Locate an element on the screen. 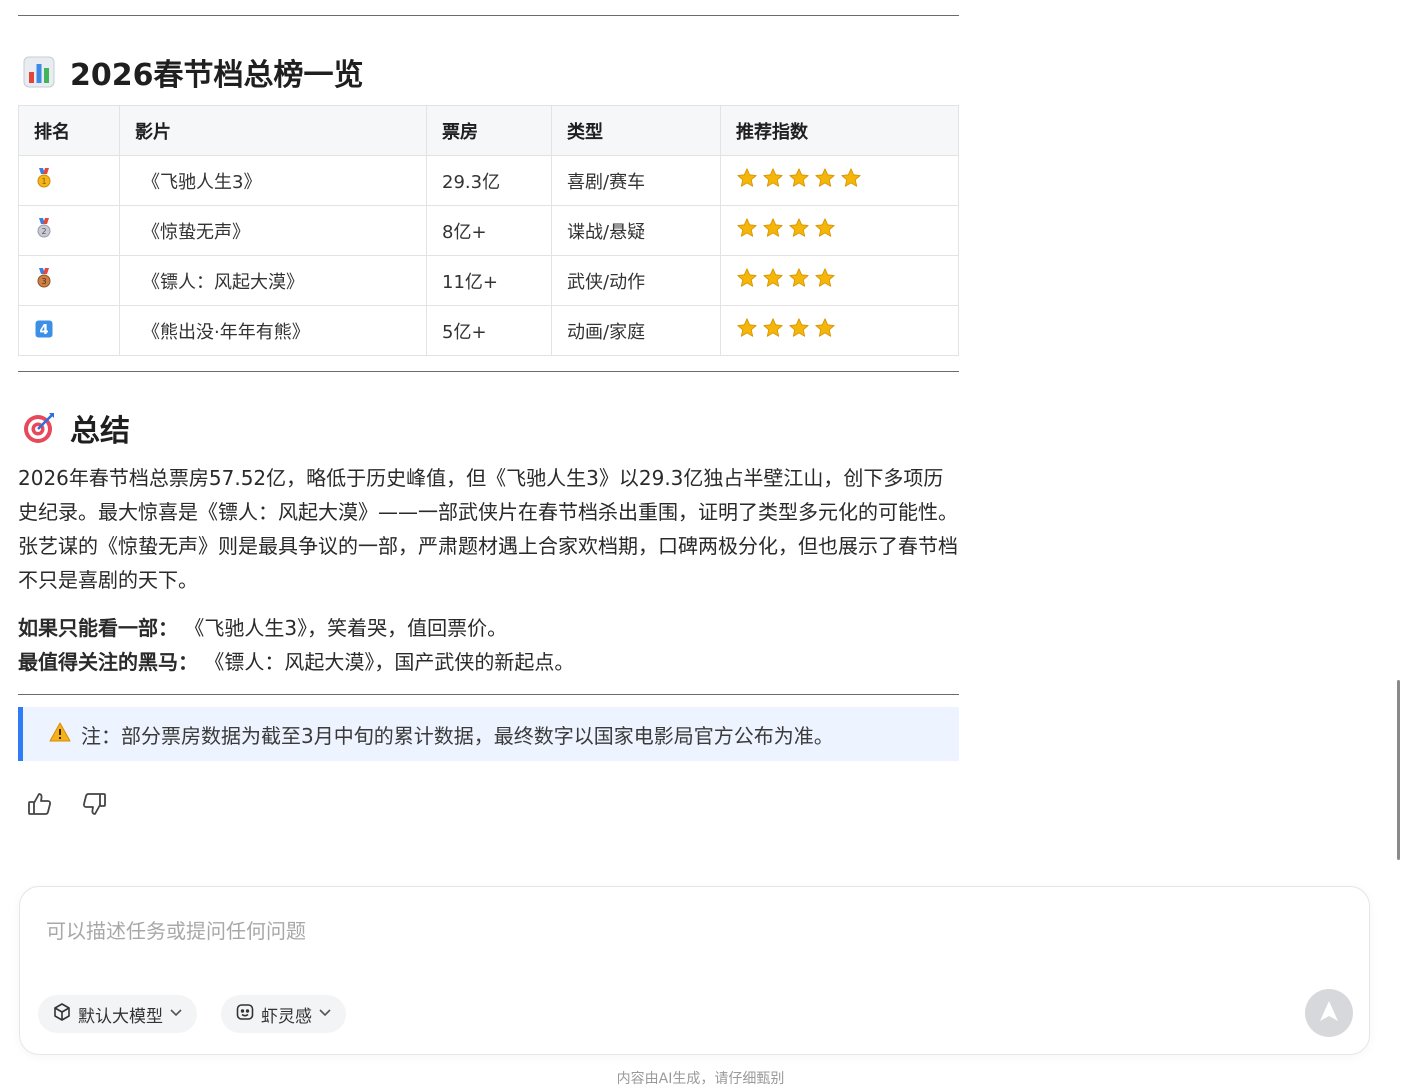  send-button is located at coordinates (1329, 1013).